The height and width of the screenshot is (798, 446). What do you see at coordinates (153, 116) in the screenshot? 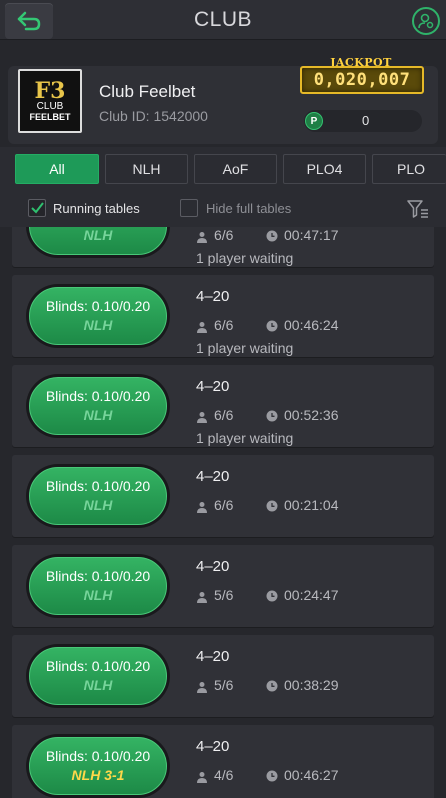
I see `club-id: Club ID: 1542000` at bounding box center [153, 116].